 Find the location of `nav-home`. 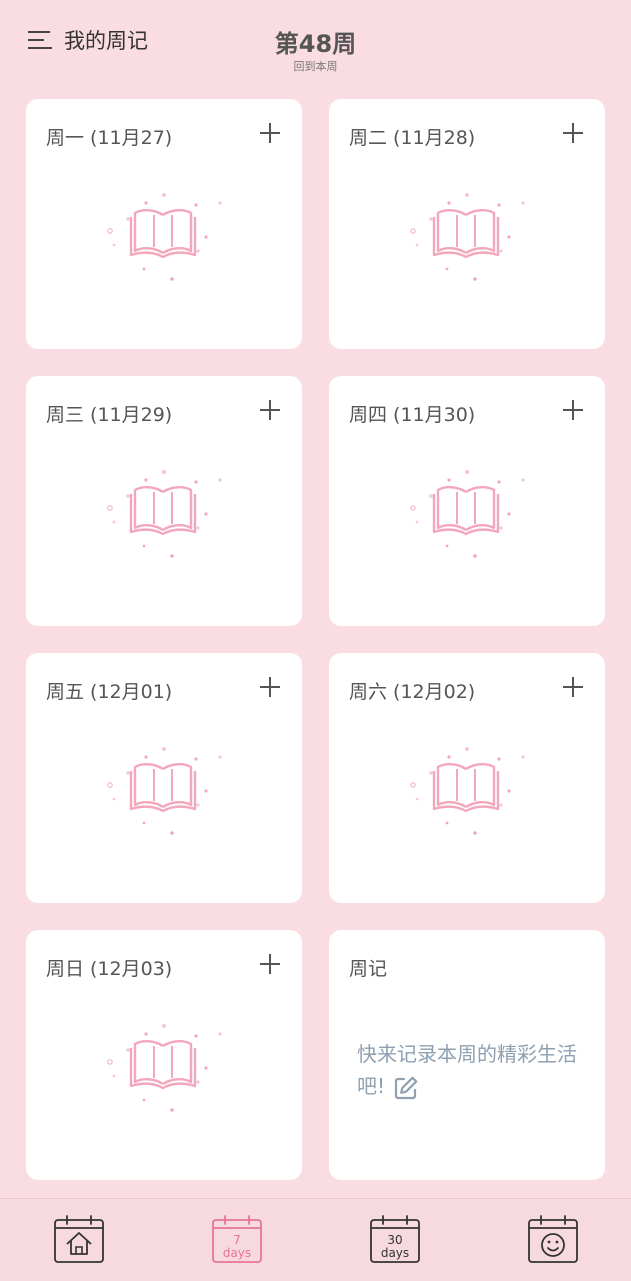

nav-home is located at coordinates (79, 1240).